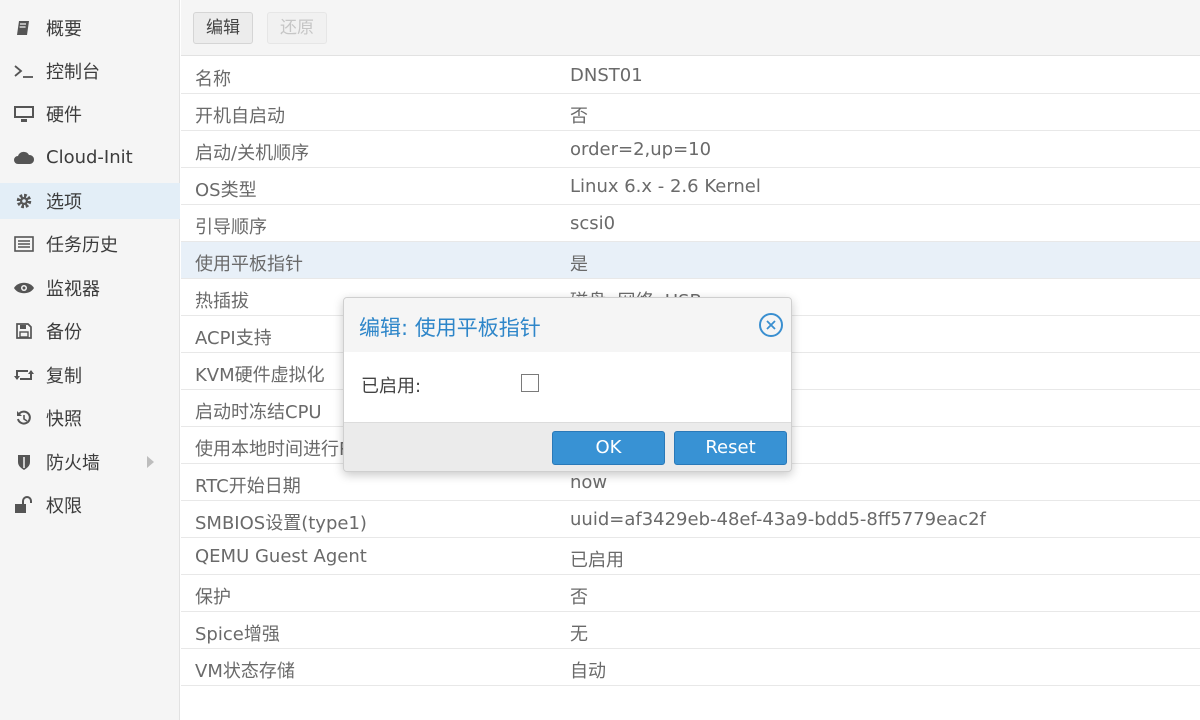  I want to click on retweet-icon, so click(24, 375).